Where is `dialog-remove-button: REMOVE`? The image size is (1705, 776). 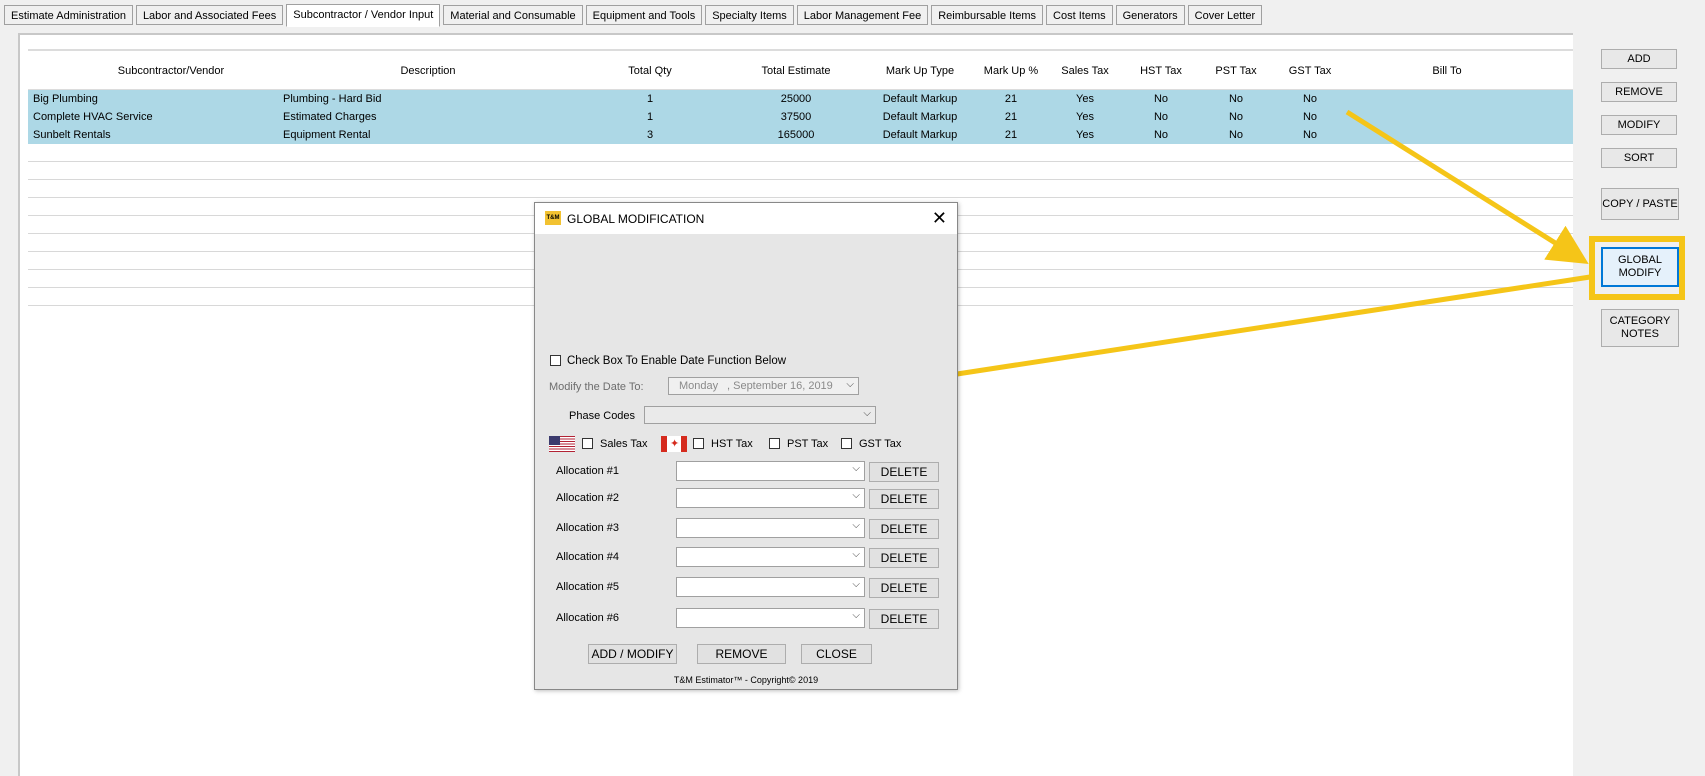
dialog-remove-button: REMOVE is located at coordinates (741, 654).